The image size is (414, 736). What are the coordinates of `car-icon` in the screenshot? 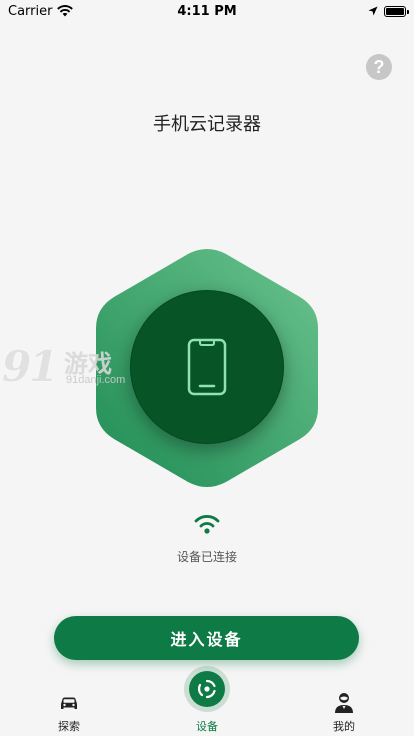 It's located at (69, 703).